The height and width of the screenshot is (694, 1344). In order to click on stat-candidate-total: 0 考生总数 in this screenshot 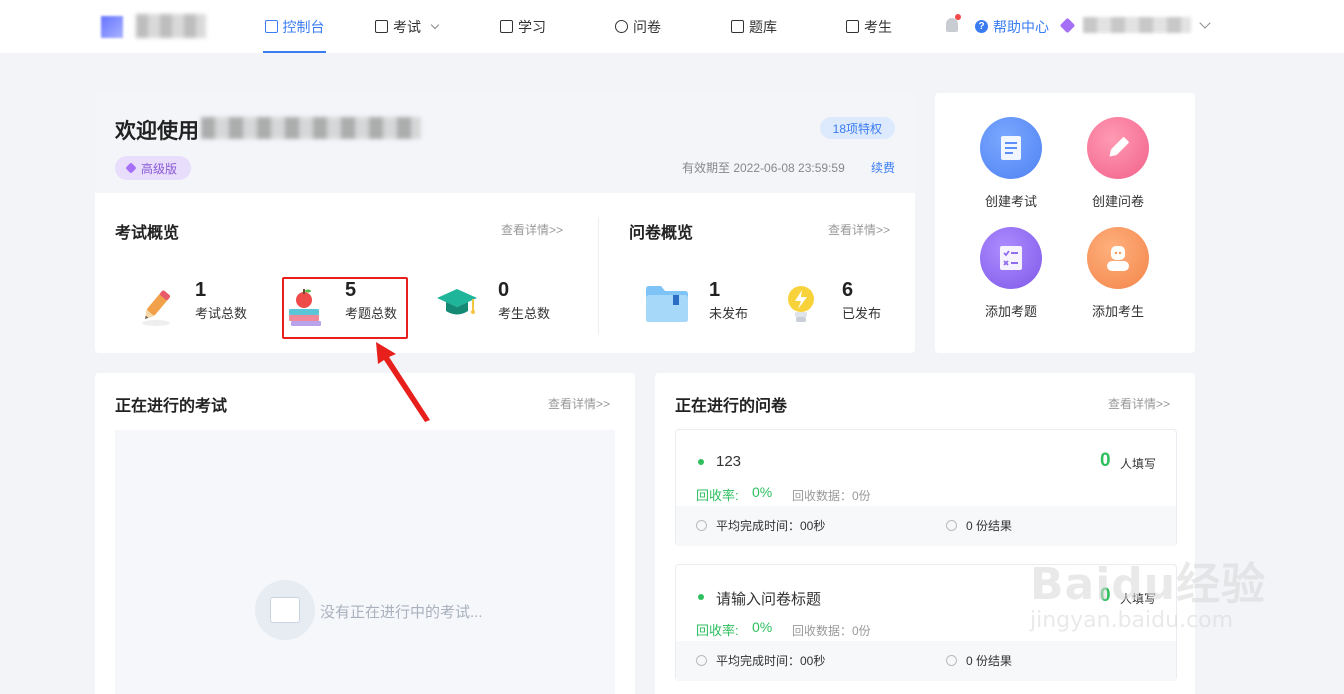, I will do `click(524, 300)`.